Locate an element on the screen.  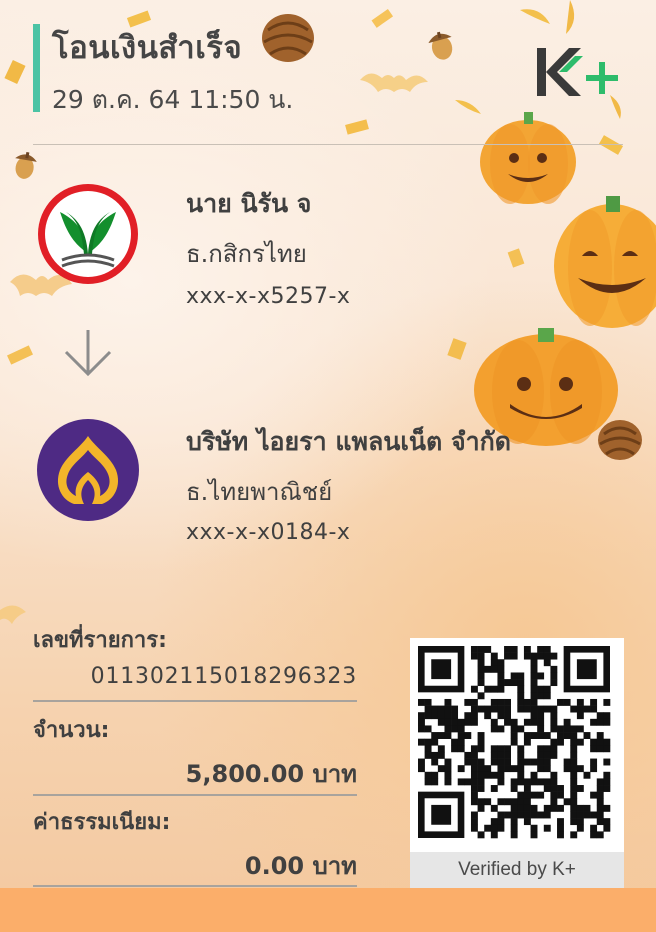
page-title: โอนเงินสำเร็จ is located at coordinates (147, 48).